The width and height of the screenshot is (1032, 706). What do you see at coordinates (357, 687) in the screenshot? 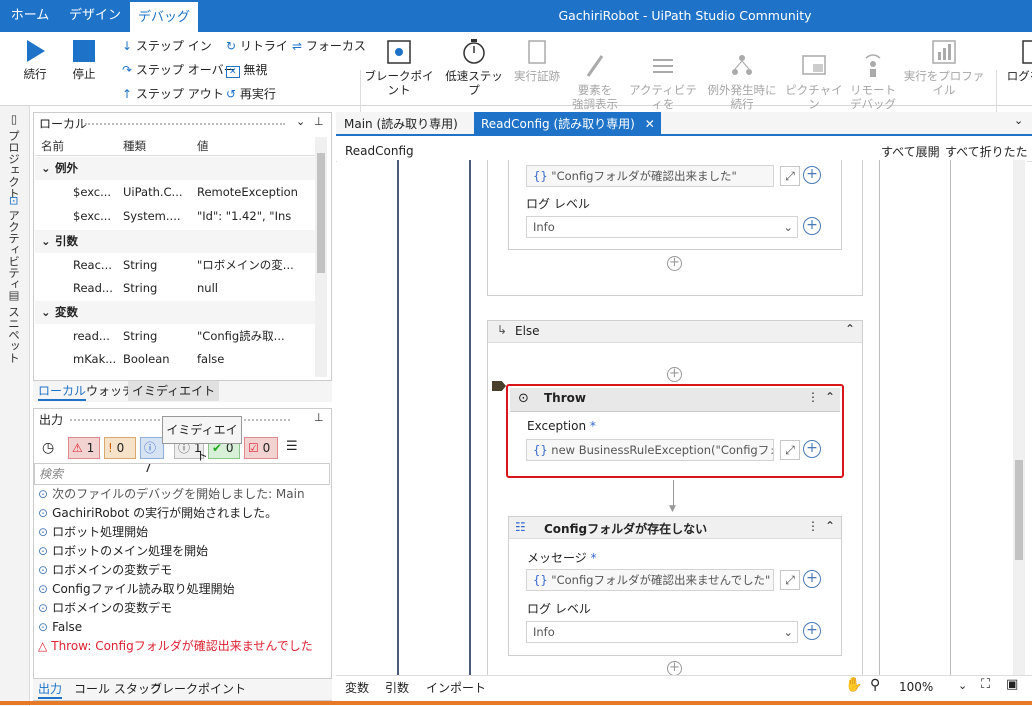
I see `variables-tab: 変数` at bounding box center [357, 687].